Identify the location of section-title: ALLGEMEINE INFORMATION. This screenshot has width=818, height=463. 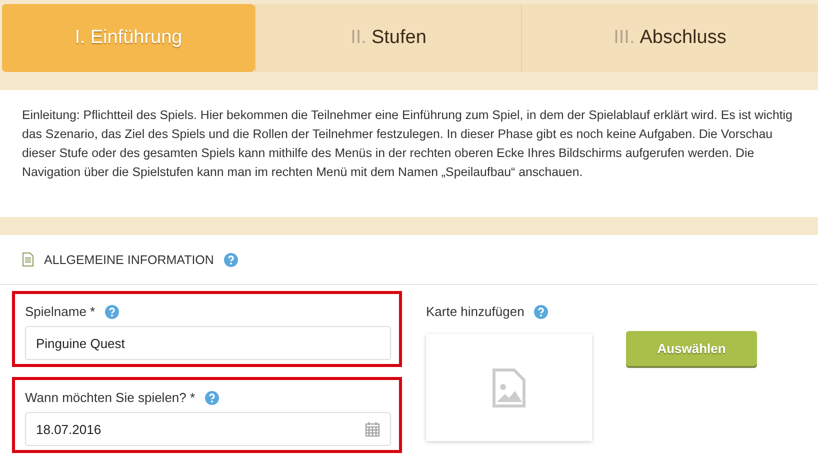
(129, 259).